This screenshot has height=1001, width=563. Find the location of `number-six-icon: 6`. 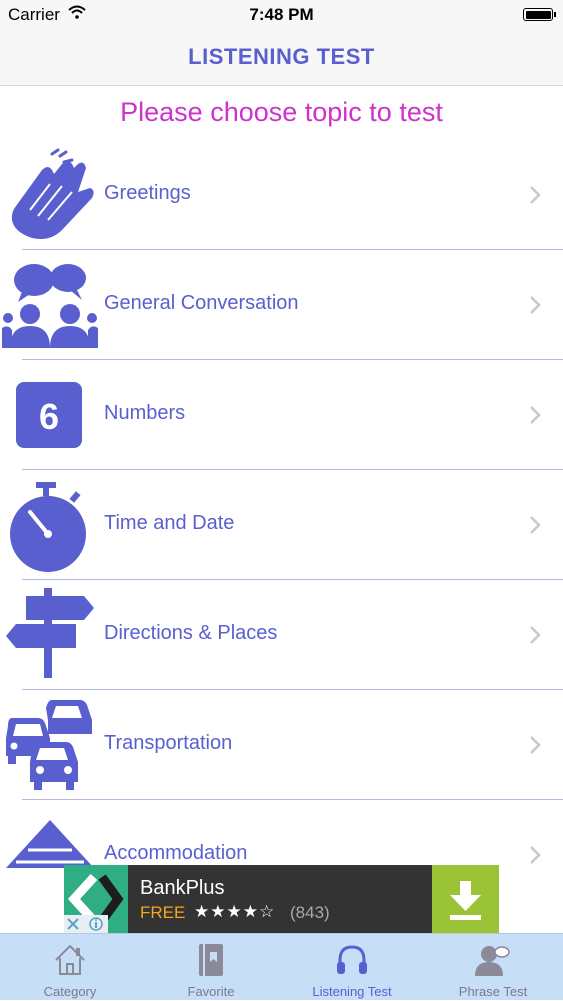

number-six-icon: 6 is located at coordinates (49, 415).